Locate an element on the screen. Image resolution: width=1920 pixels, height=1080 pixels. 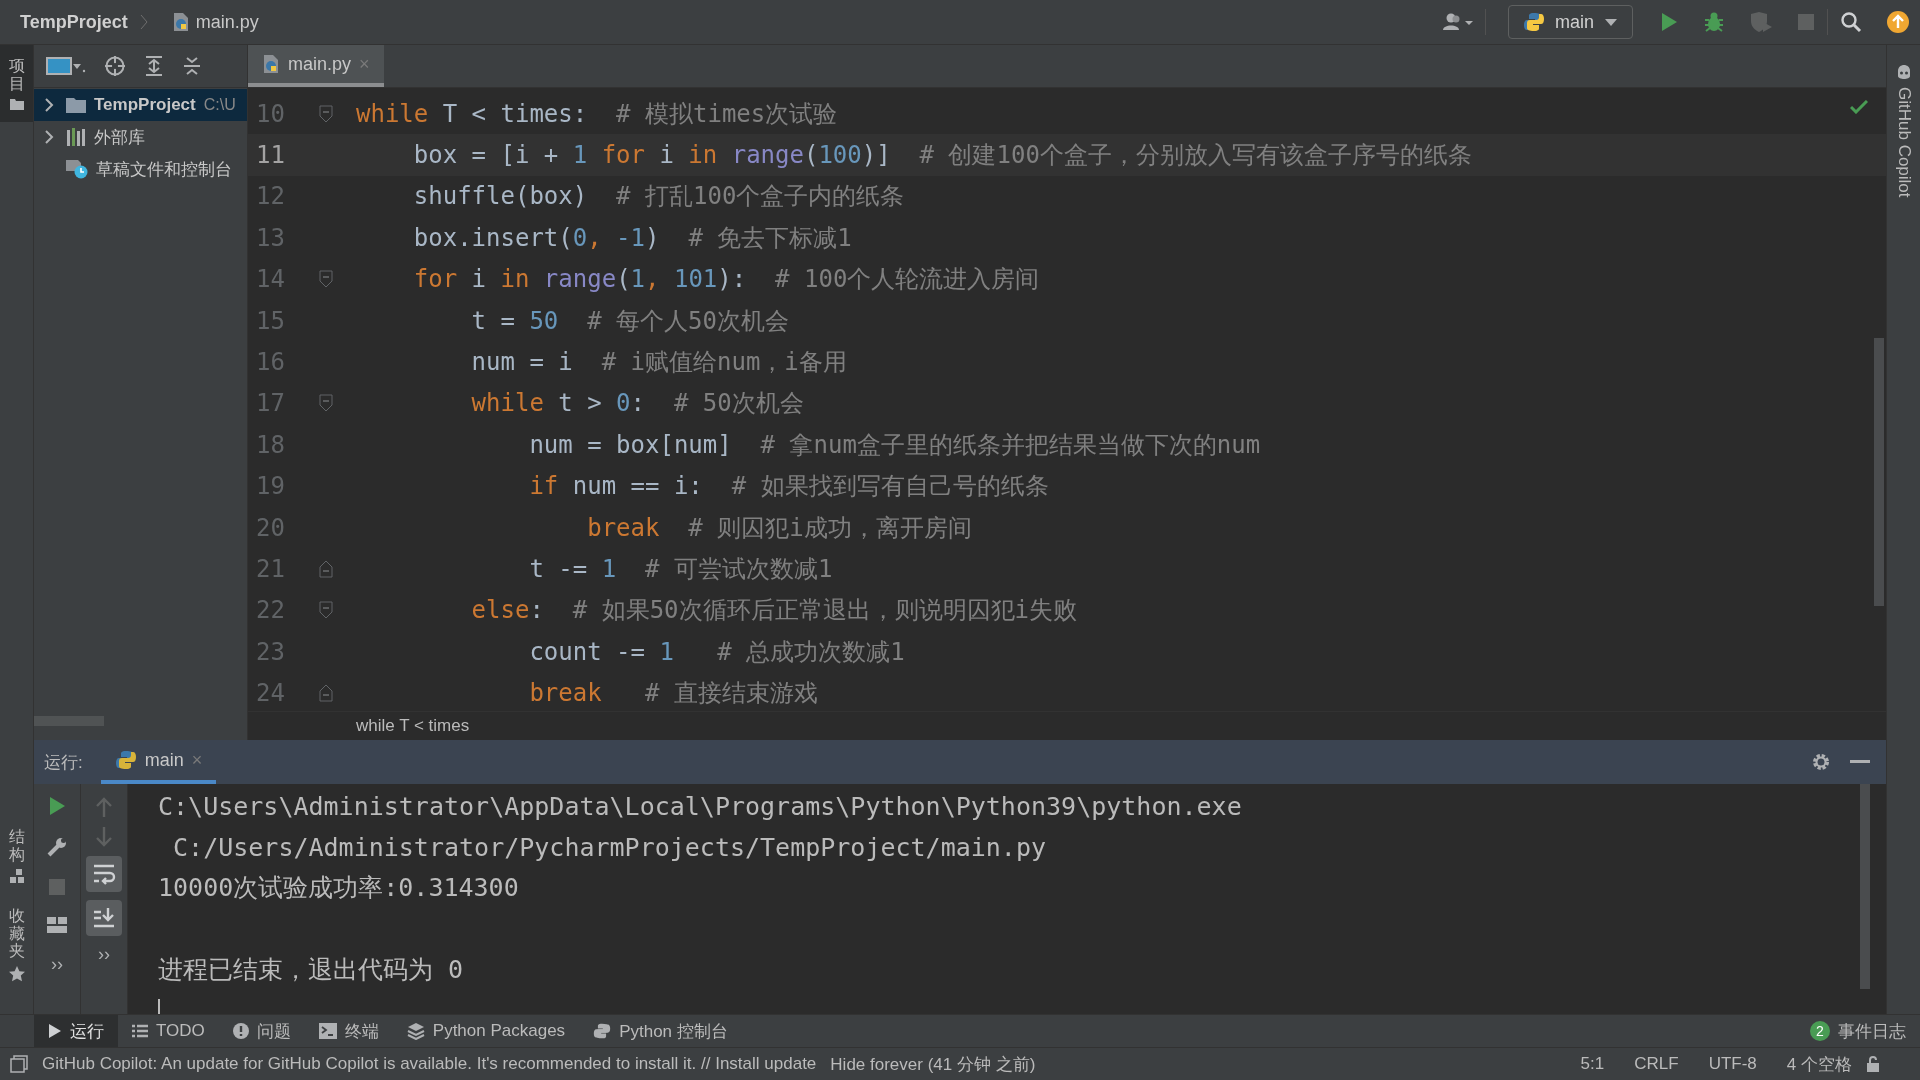
wrench-icon is located at coordinates (57, 847).